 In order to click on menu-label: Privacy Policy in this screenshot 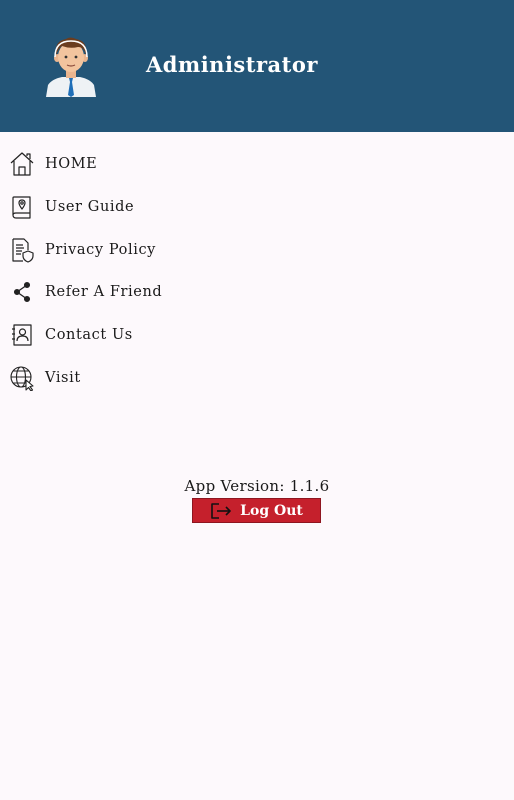, I will do `click(100, 249)`.